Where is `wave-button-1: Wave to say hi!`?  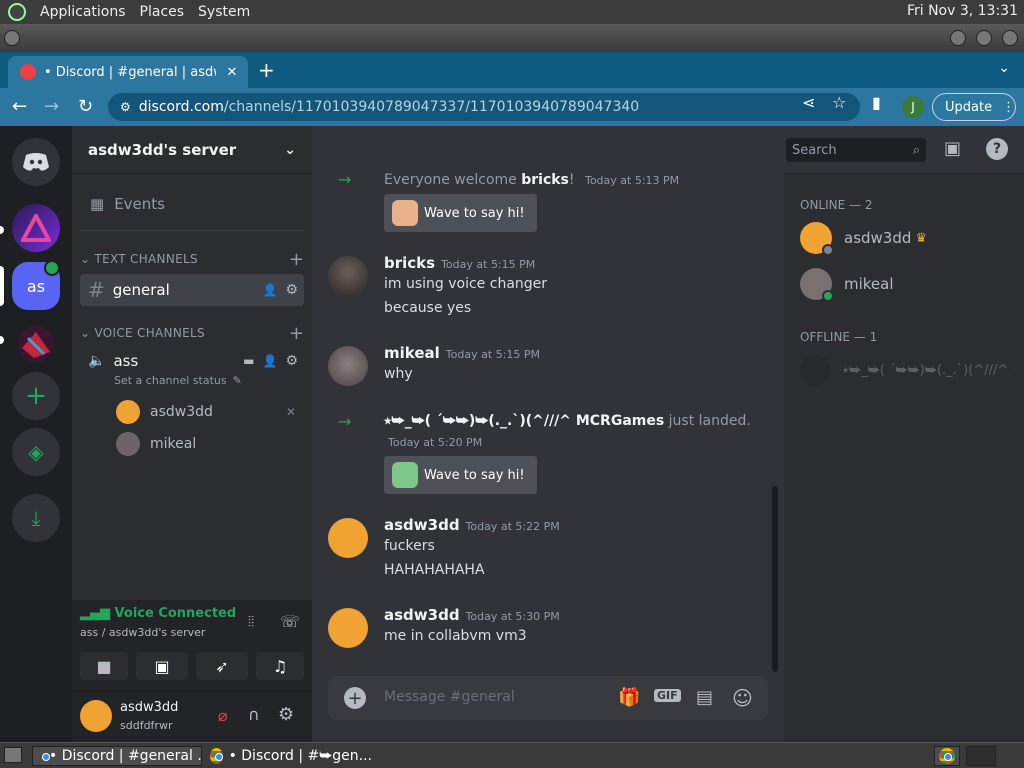 wave-button-1: Wave to say hi! is located at coordinates (460, 213).